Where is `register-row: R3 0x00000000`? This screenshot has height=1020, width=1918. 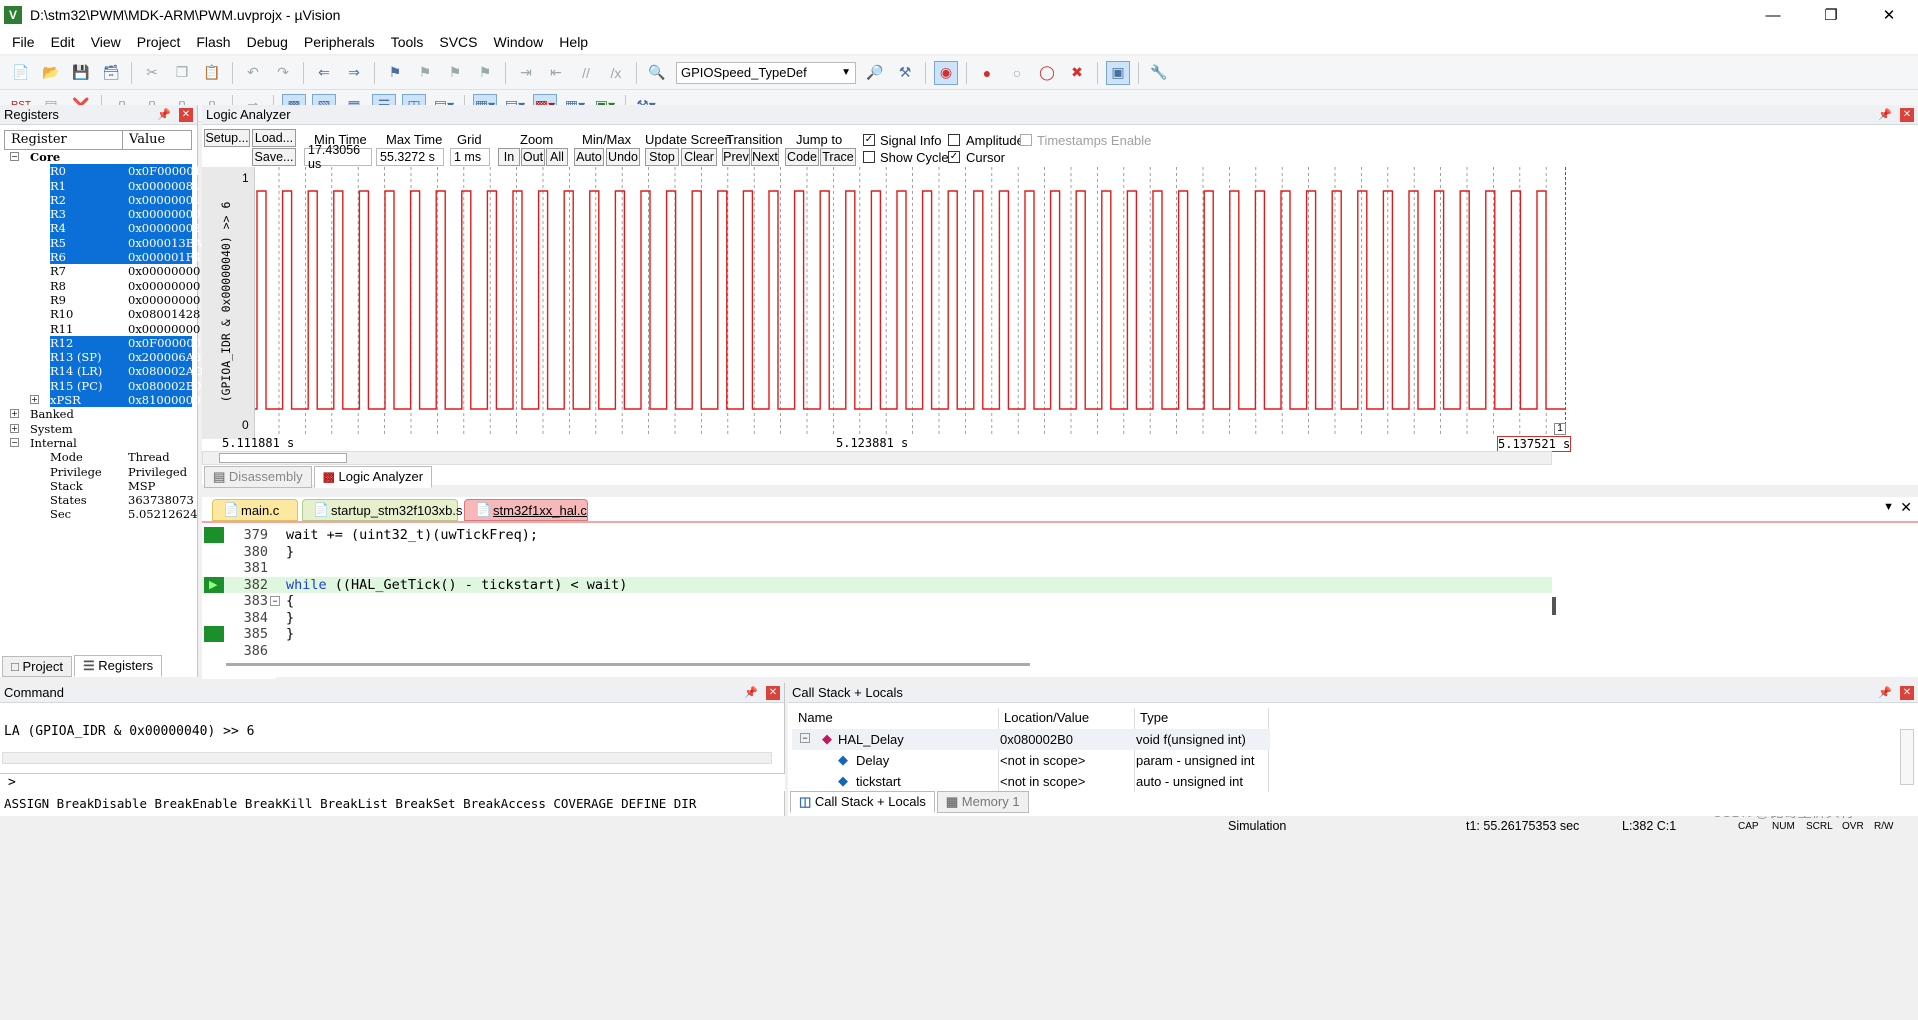
register-row: R3 0x00000000 is located at coordinates (102, 214).